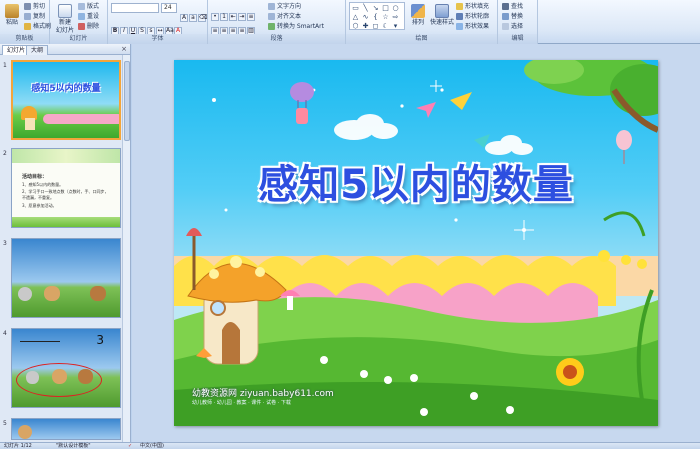 The height and width of the screenshot is (449, 700). I want to click on format-painter-button: 格式刷, so click(37, 26).